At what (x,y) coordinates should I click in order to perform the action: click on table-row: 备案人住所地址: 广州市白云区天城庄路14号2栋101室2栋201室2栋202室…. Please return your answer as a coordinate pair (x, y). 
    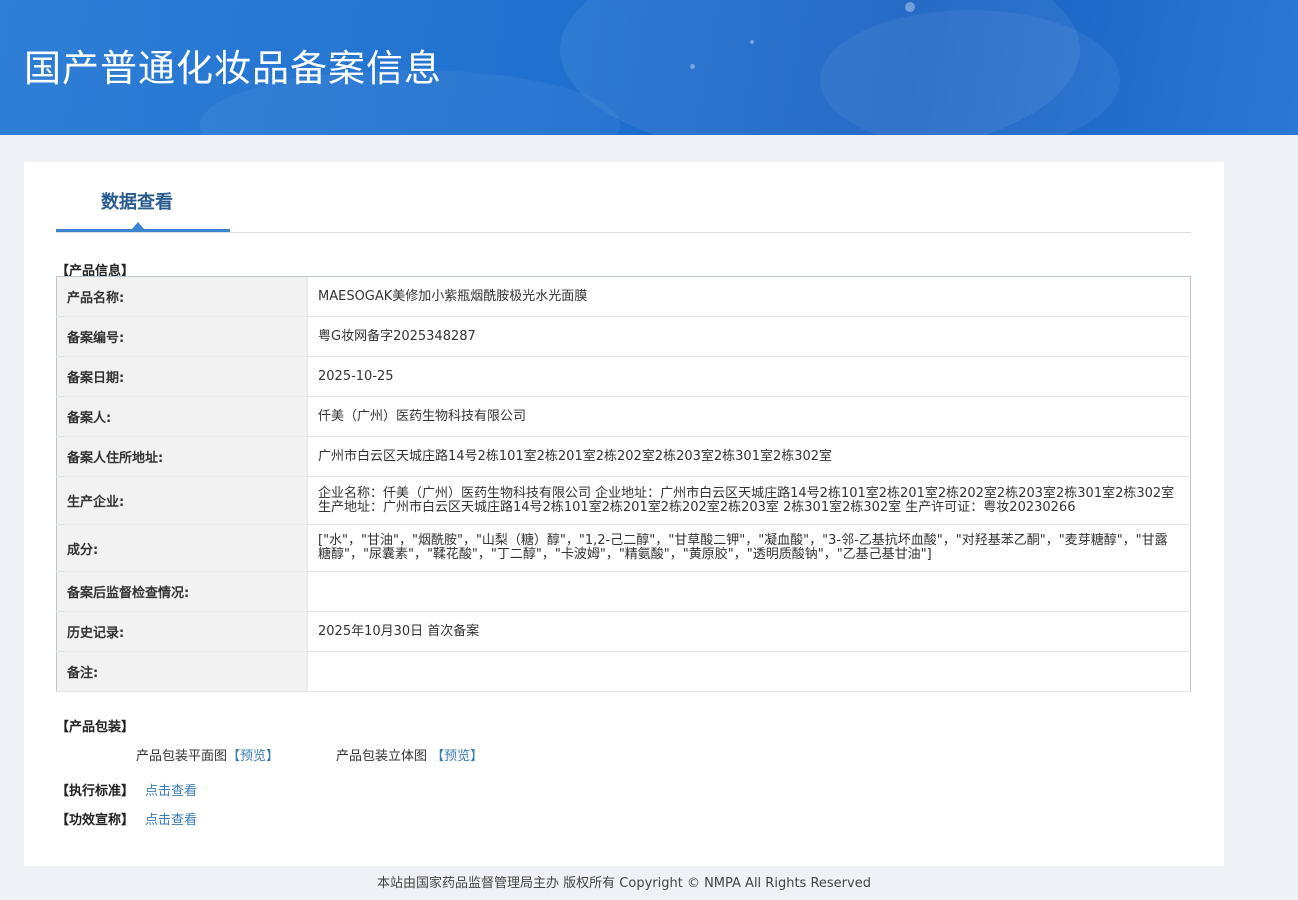
    Looking at the image, I should click on (623, 456).